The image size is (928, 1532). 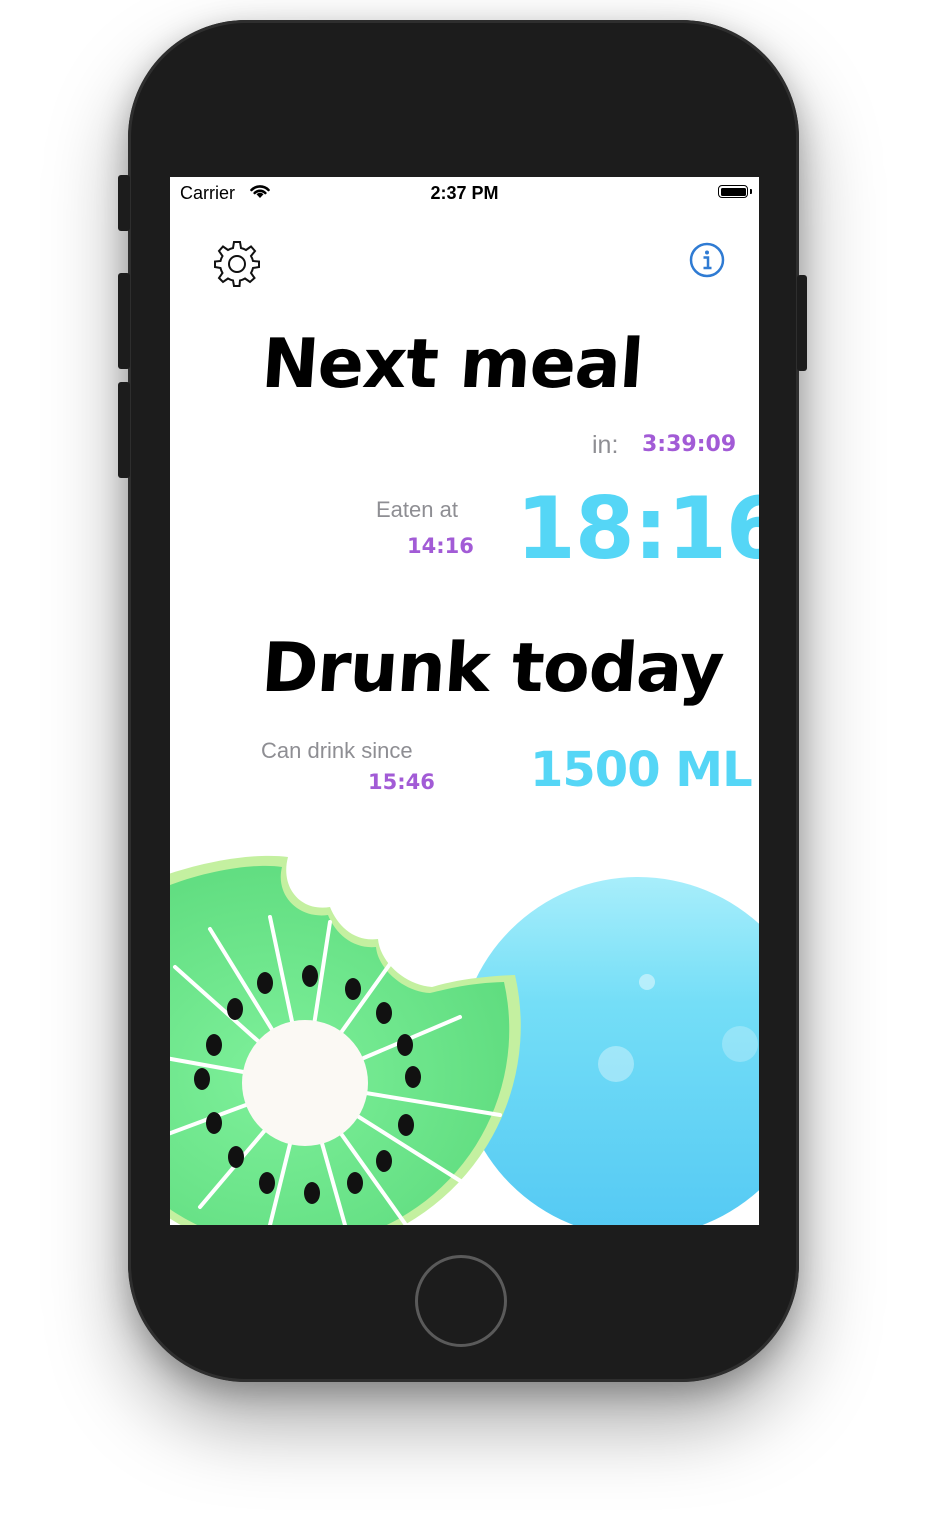 I want to click on eaten-at-time: 14:16, so click(x=440, y=546).